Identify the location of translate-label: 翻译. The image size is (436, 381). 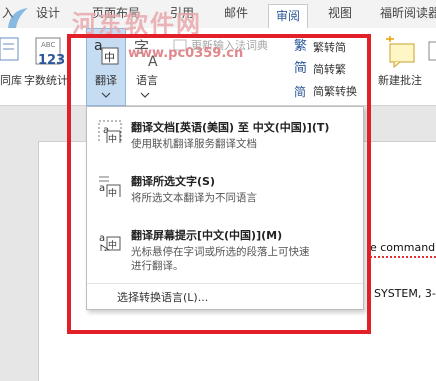
(106, 80).